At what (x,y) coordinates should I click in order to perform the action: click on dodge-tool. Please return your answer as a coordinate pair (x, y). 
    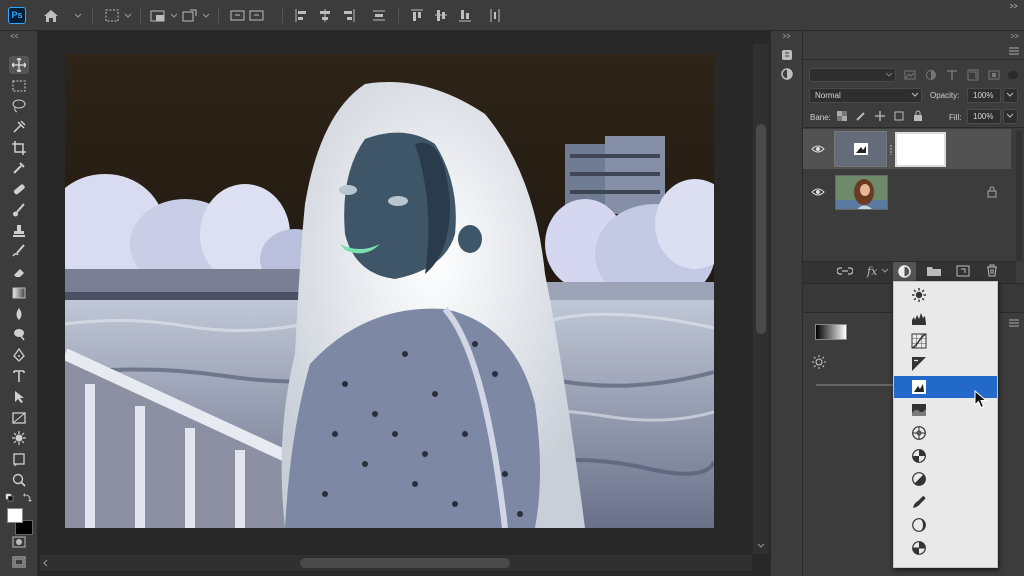
    Looking at the image, I should click on (19, 334).